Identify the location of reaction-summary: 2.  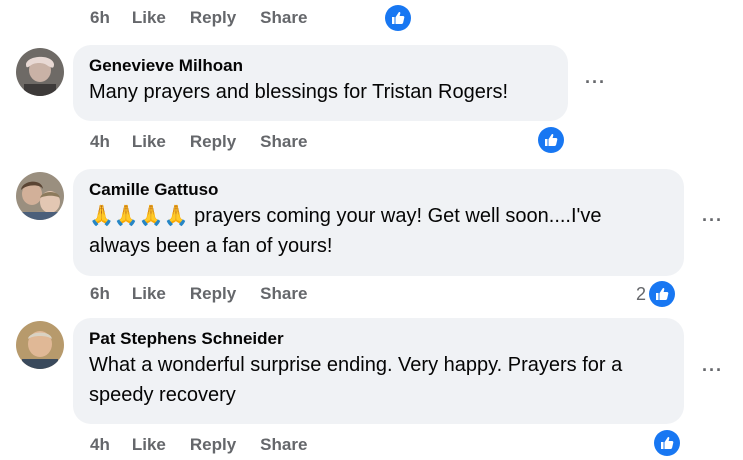
(656, 294).